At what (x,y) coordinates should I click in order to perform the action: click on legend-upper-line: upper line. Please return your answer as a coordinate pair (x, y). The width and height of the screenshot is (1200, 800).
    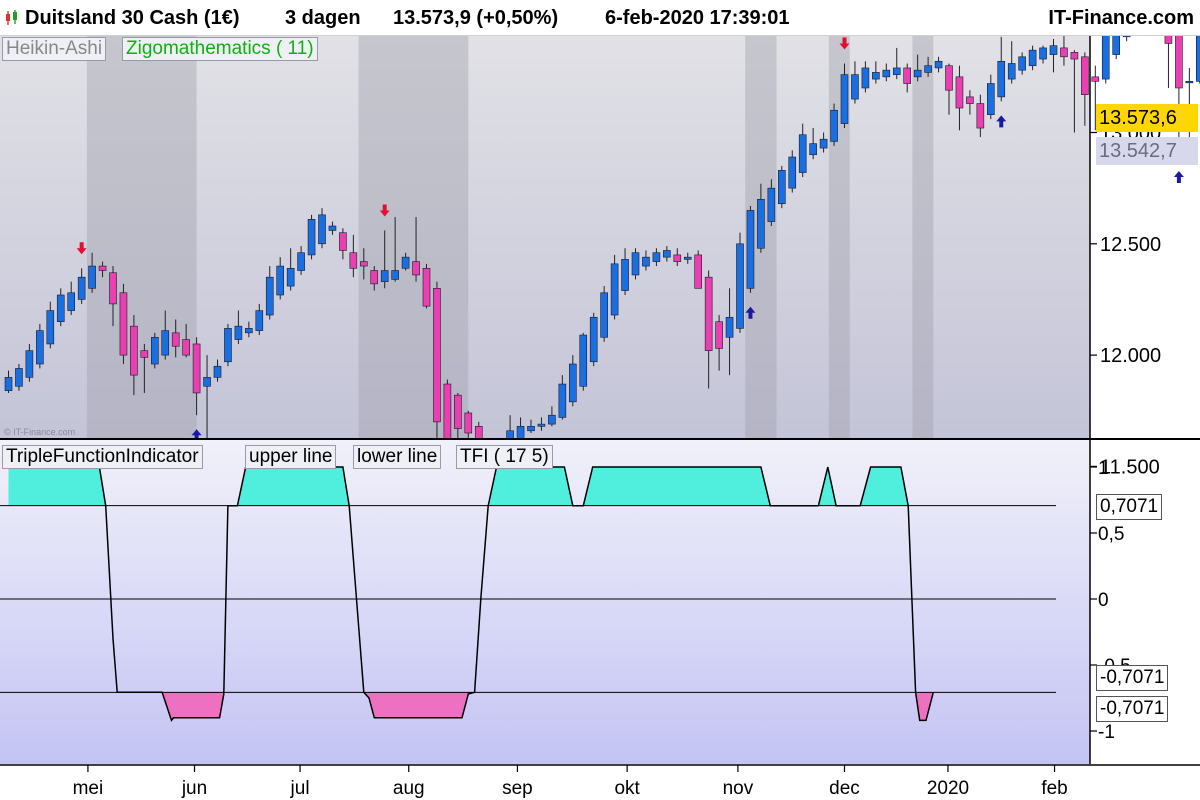
    Looking at the image, I should click on (291, 457).